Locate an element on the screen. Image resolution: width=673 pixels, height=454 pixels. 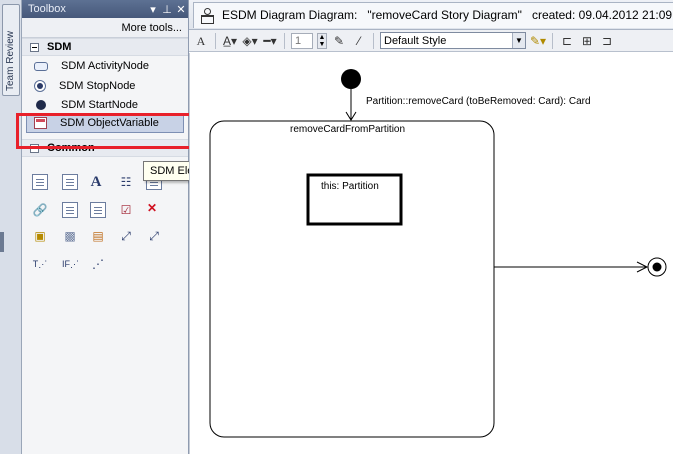
activity-node-icon is located at coordinates (41, 66).